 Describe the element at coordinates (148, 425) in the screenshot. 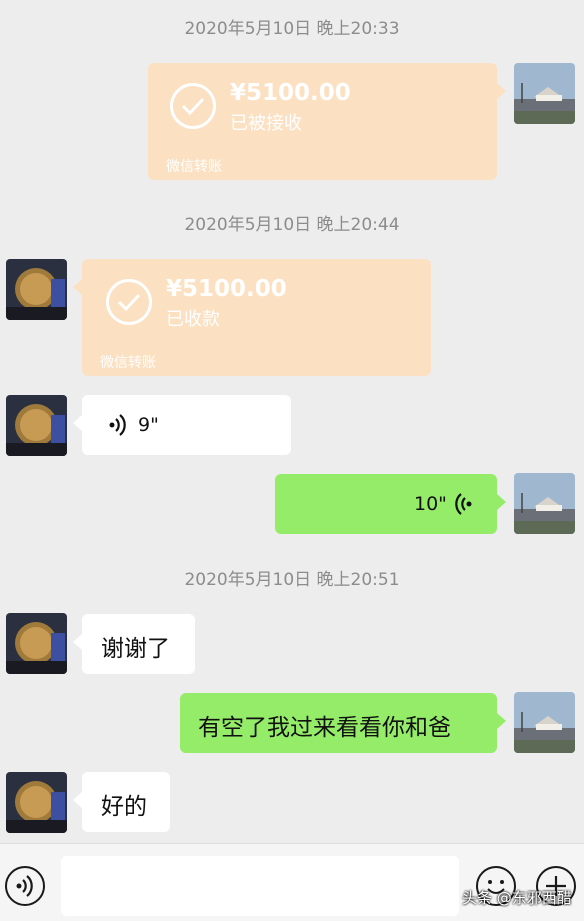

I see `voice-duration: 9"` at that location.